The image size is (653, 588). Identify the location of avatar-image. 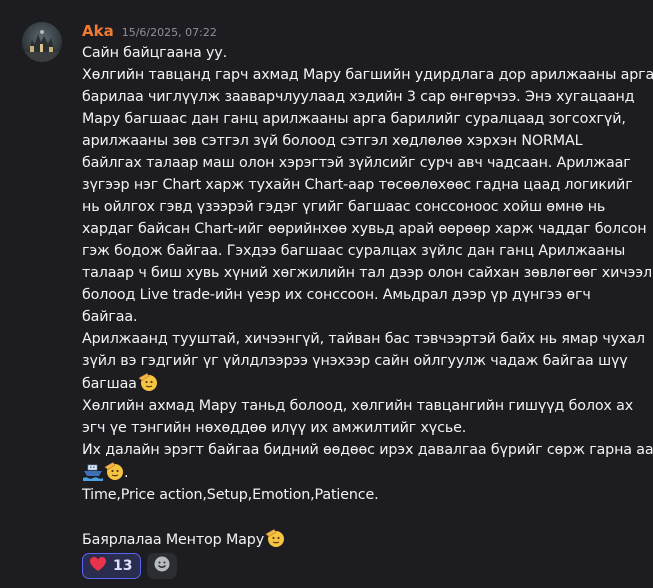
(42, 42).